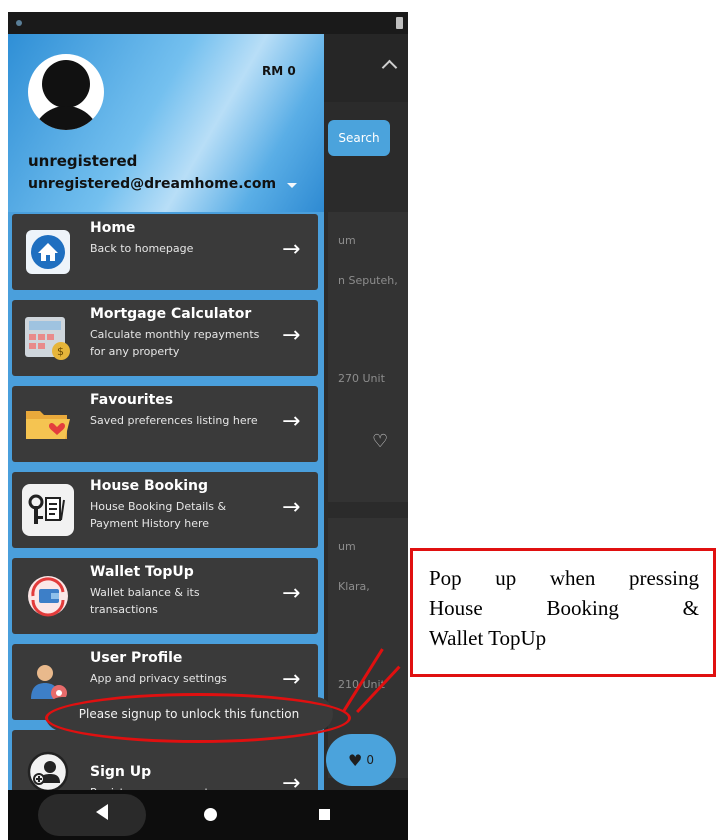 This screenshot has width=723, height=840. What do you see at coordinates (66, 92) in the screenshot?
I see `avatar` at bounding box center [66, 92].